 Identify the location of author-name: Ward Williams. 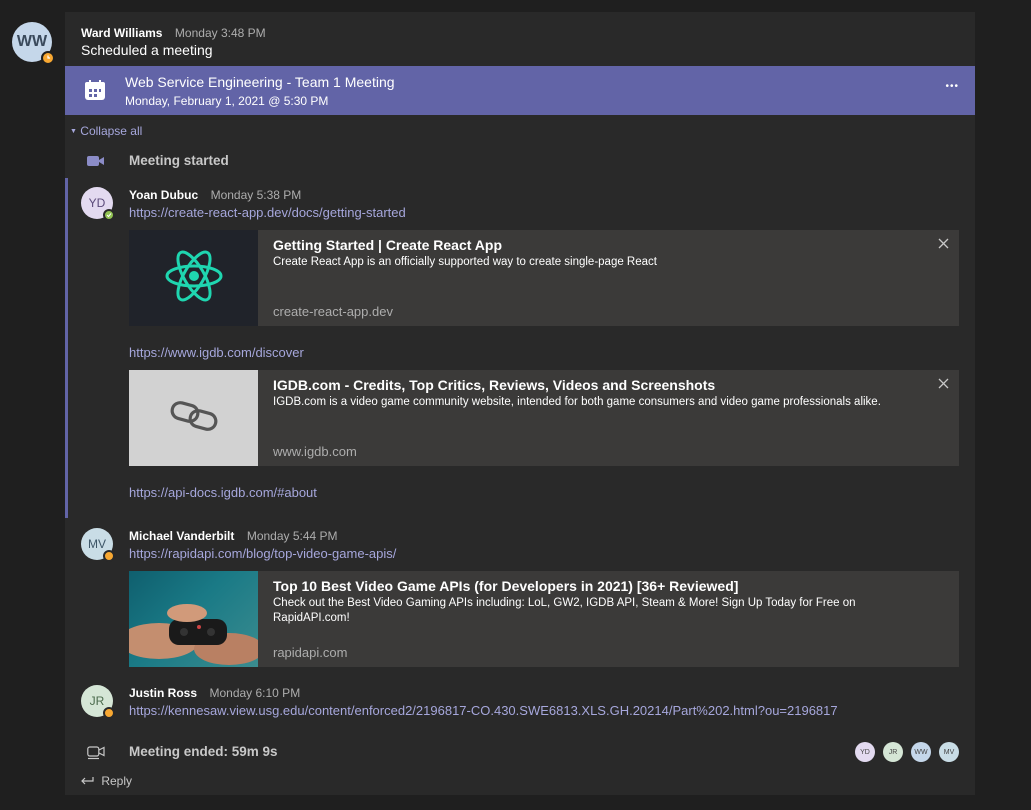
(121, 33).